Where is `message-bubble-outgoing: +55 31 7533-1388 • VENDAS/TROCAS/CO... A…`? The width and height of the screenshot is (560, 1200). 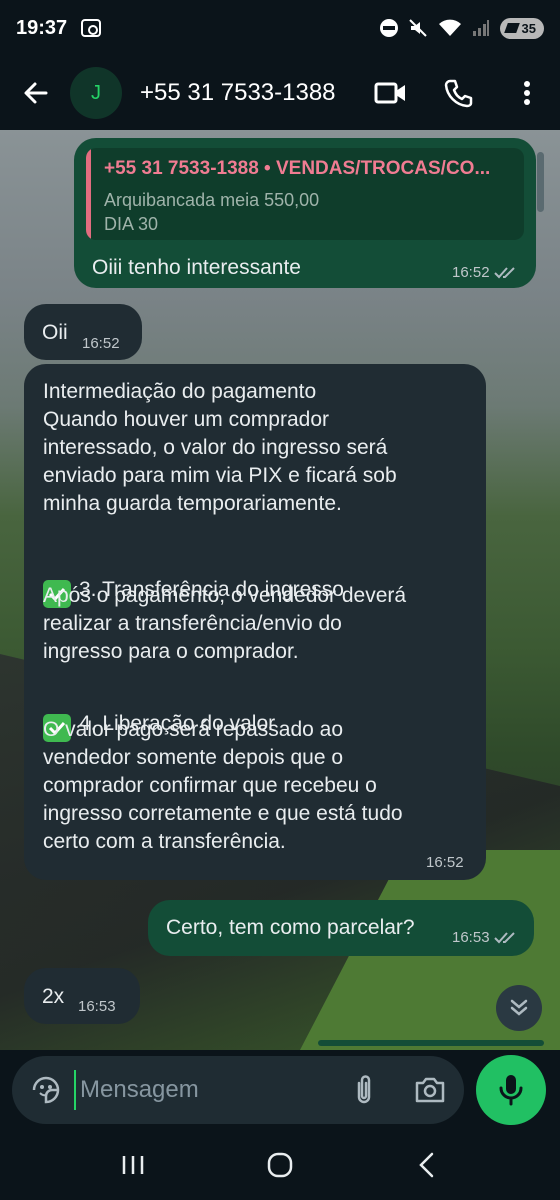 message-bubble-outgoing: +55 31 7533-1388 • VENDAS/TROCAS/CO... A… is located at coordinates (305, 213).